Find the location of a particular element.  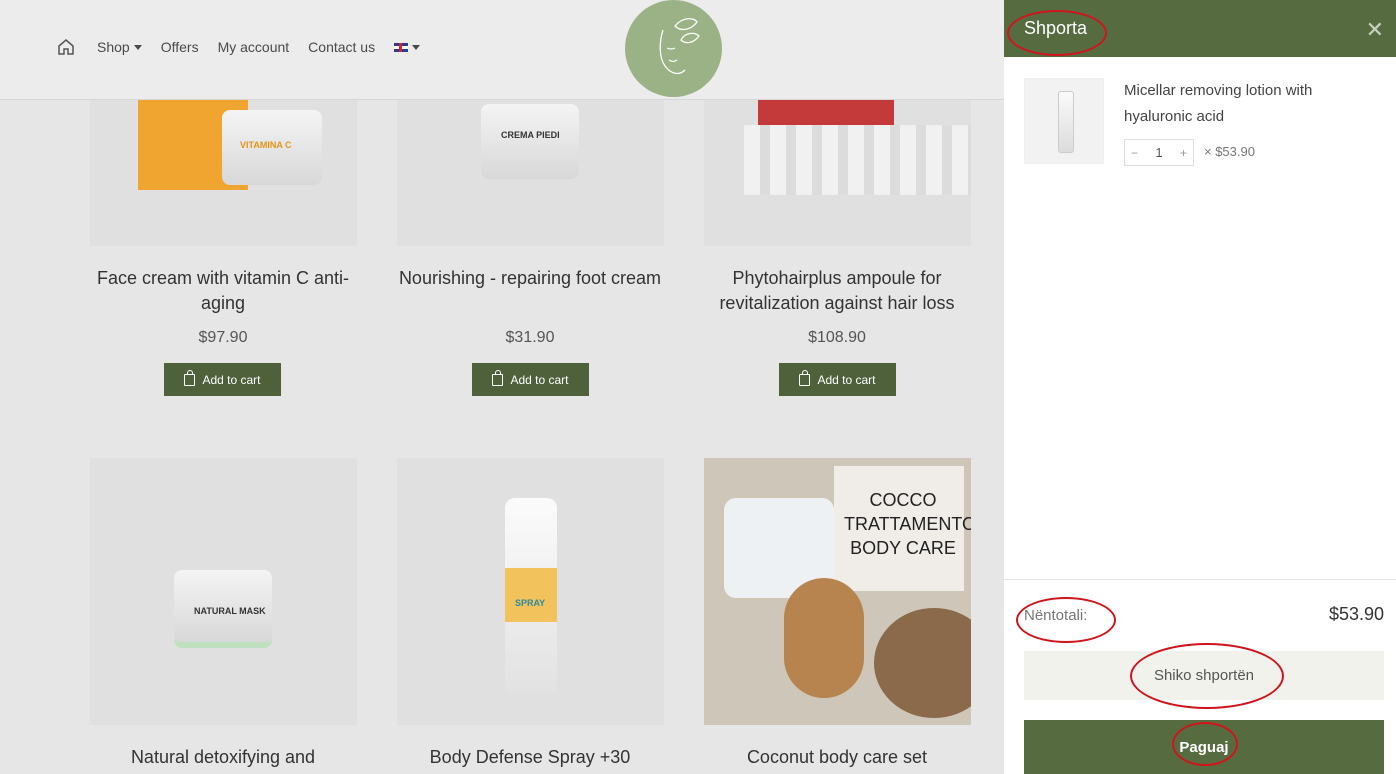

product-box is located at coordinates (826, 114).